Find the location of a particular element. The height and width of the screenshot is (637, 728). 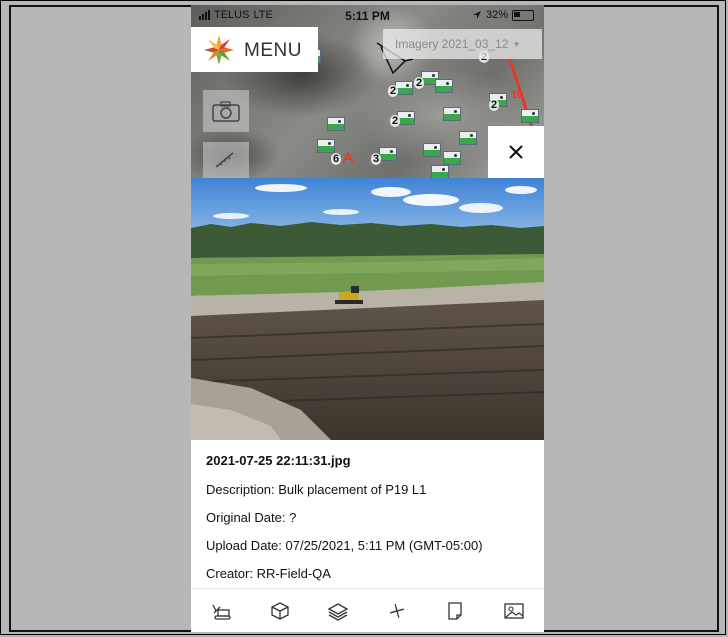

status-bar: TELUS LTE 5:11 PM 32% is located at coordinates (367, 16).